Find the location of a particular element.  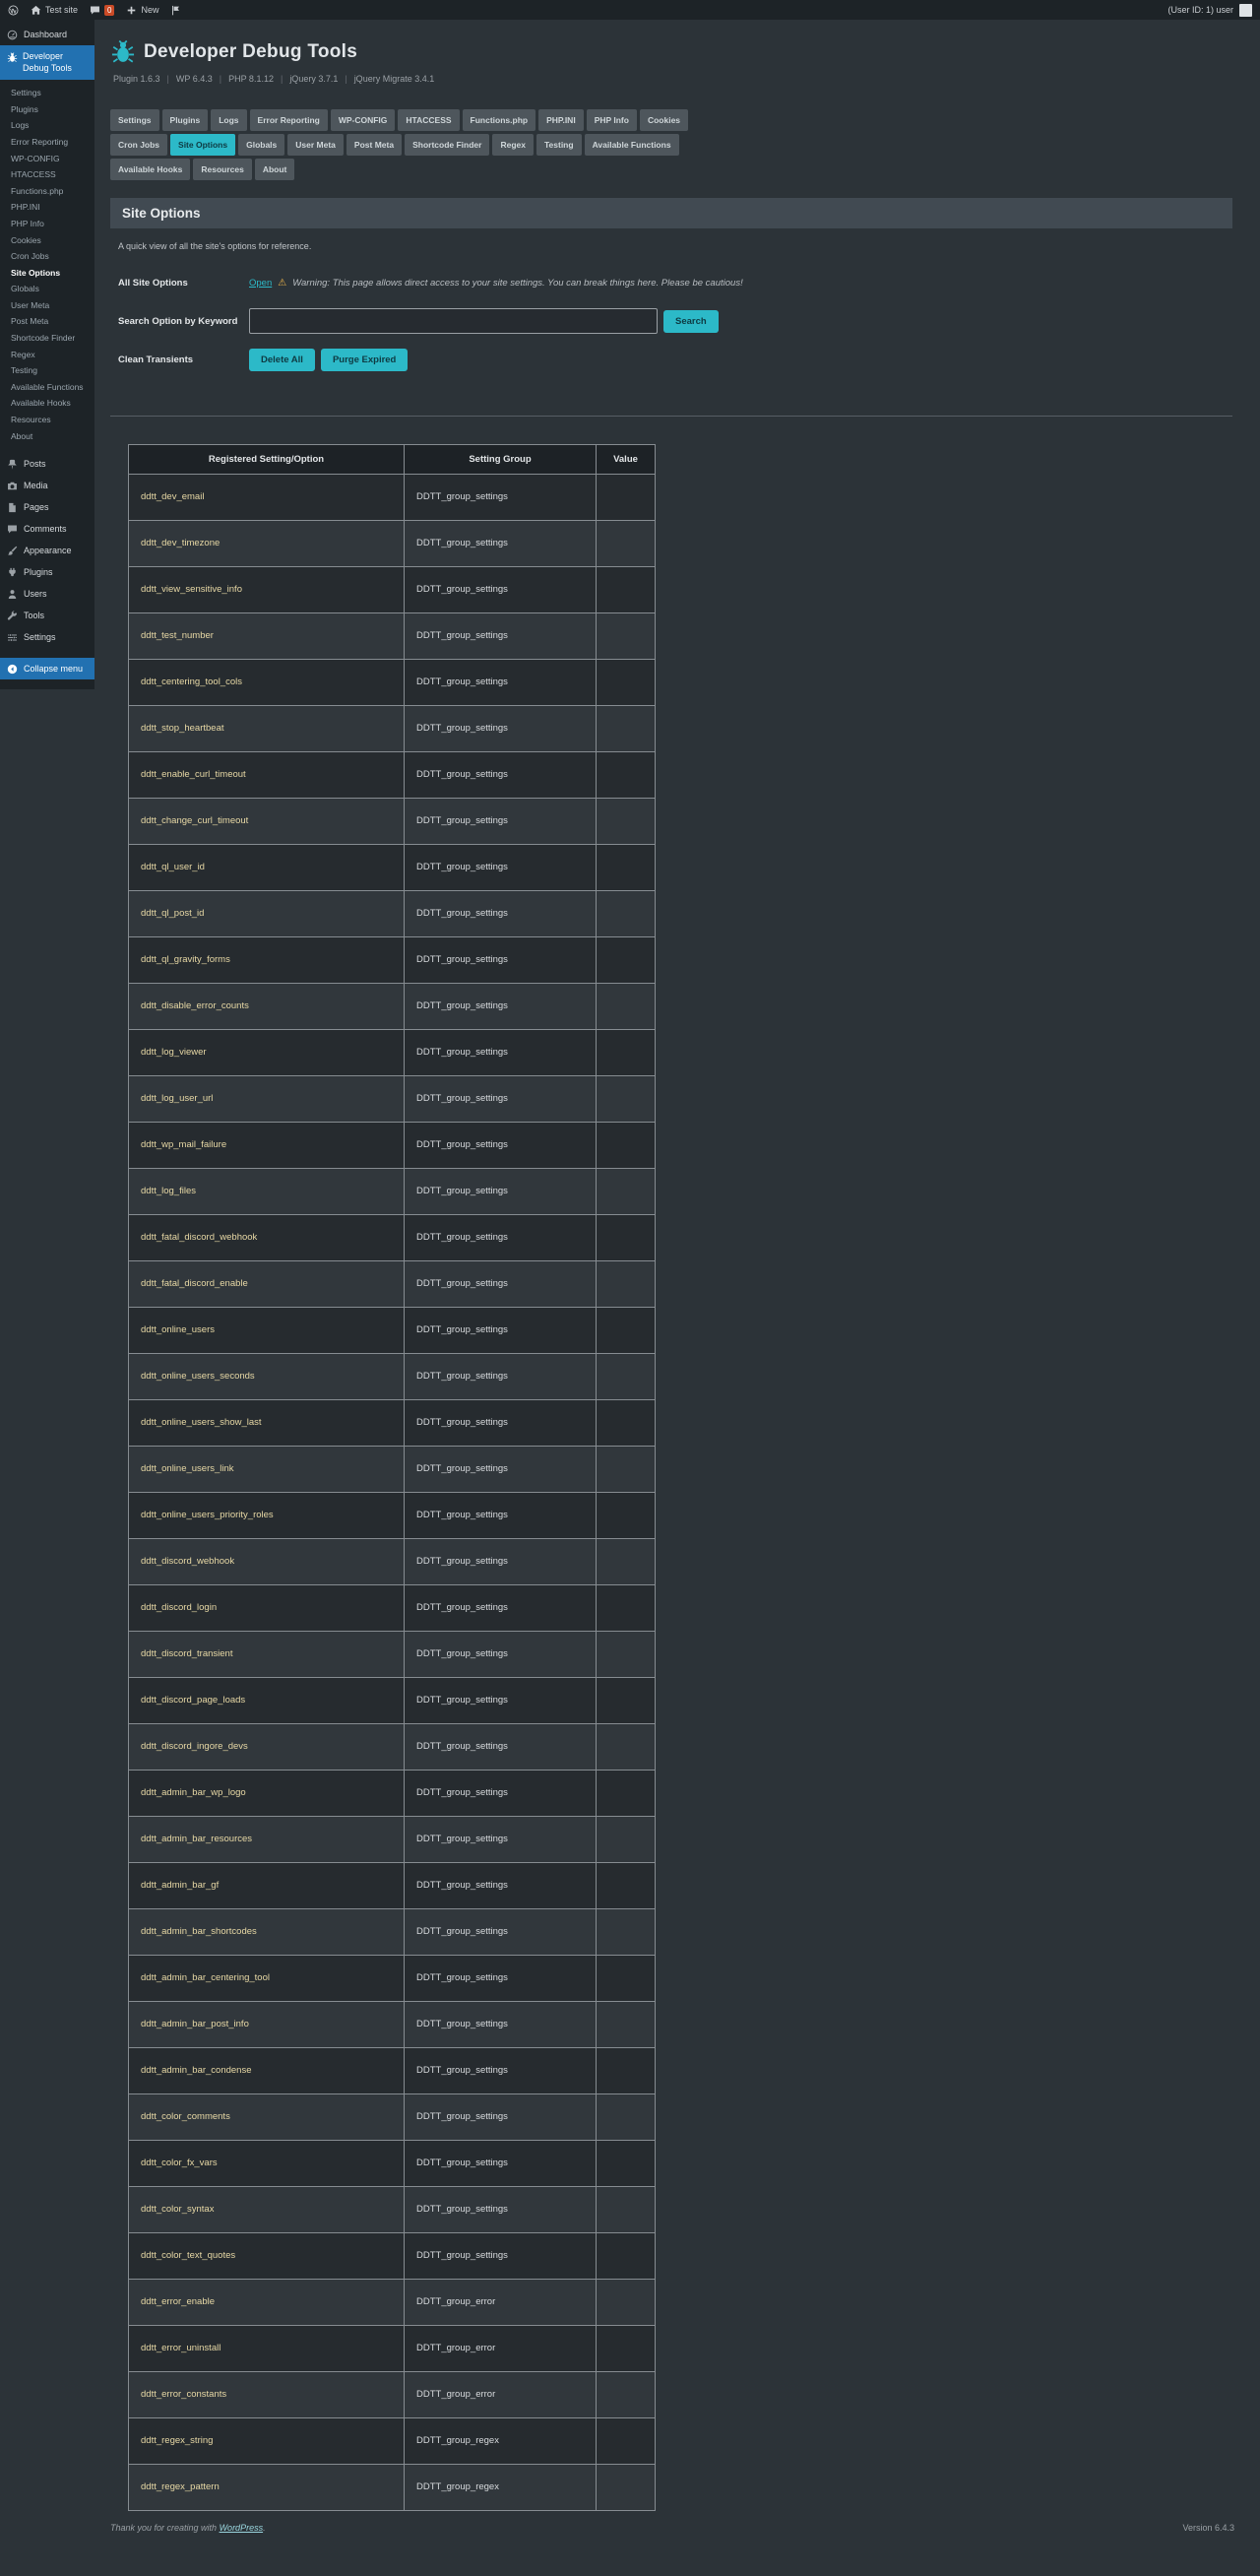

dashboard-icon is located at coordinates (12, 35).